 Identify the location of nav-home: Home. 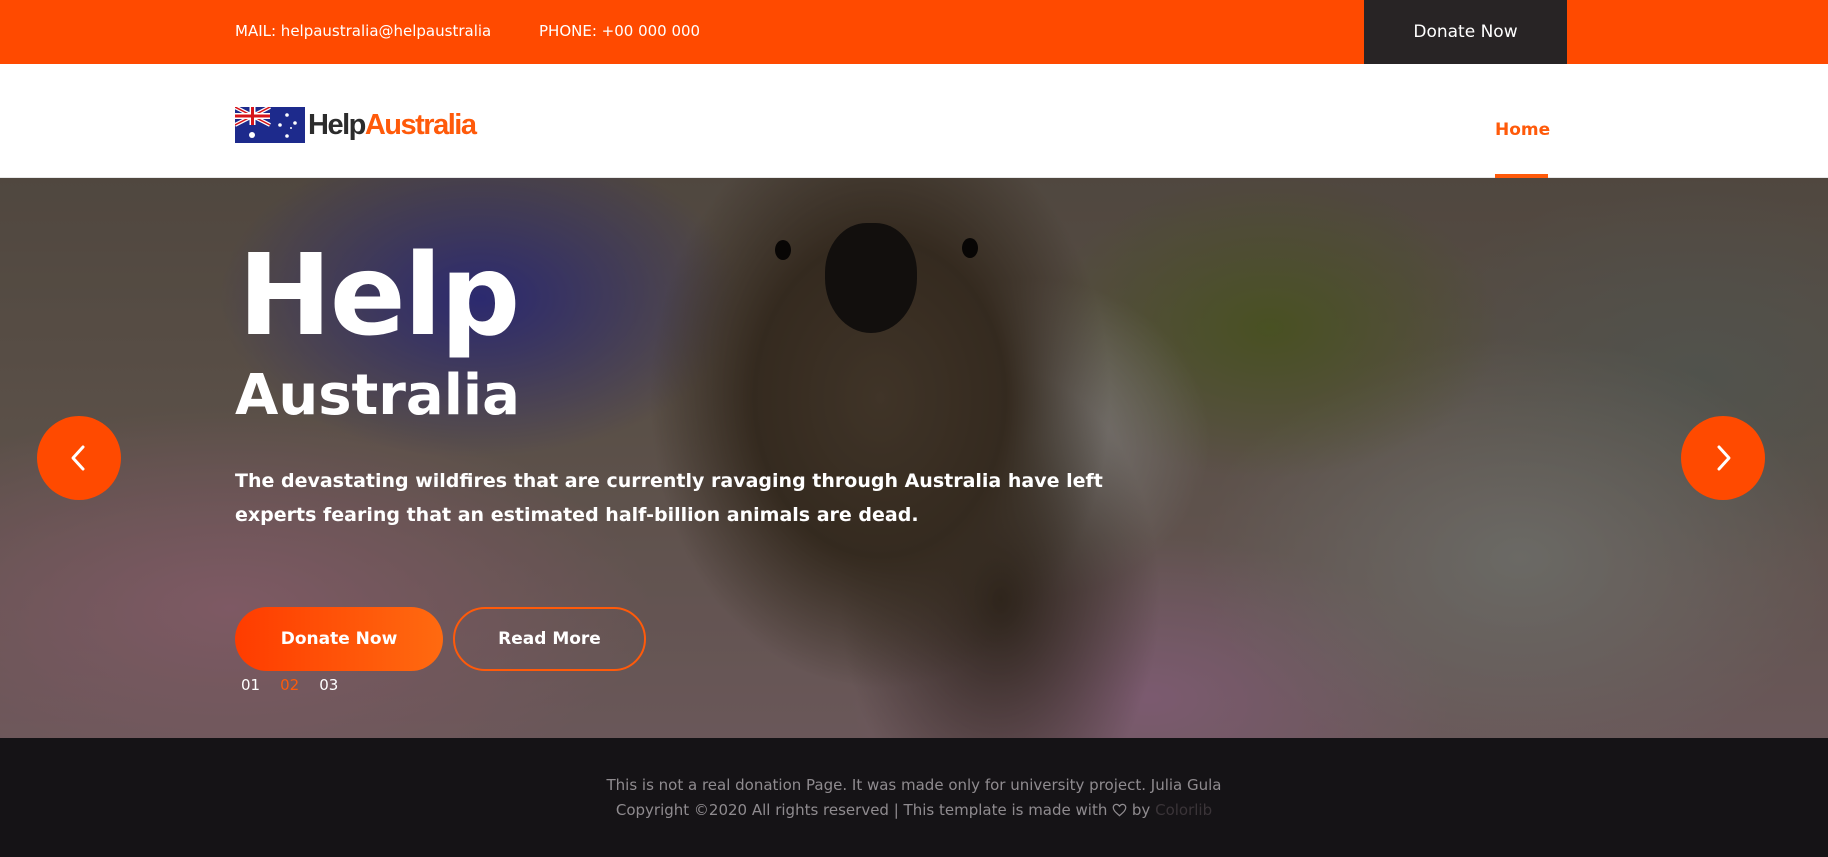
(1522, 130).